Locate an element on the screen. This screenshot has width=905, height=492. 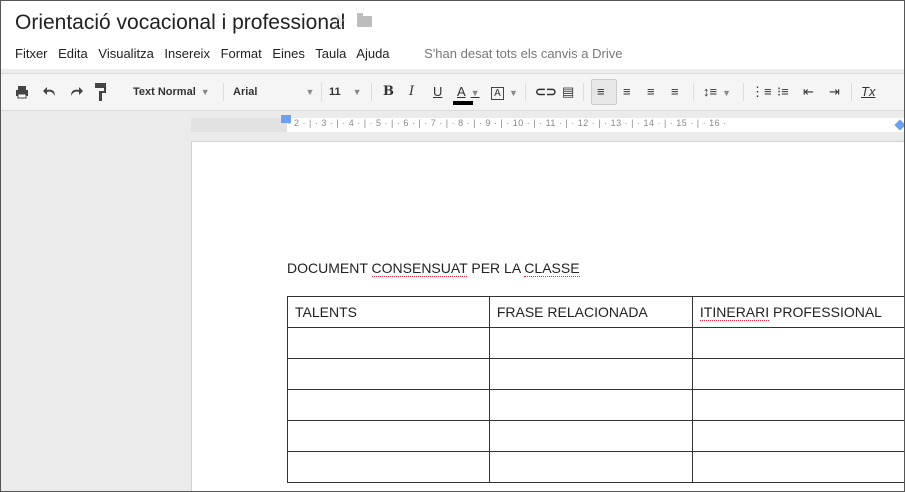
document-title: Orientació vocacional i professional is located at coordinates (180, 23).